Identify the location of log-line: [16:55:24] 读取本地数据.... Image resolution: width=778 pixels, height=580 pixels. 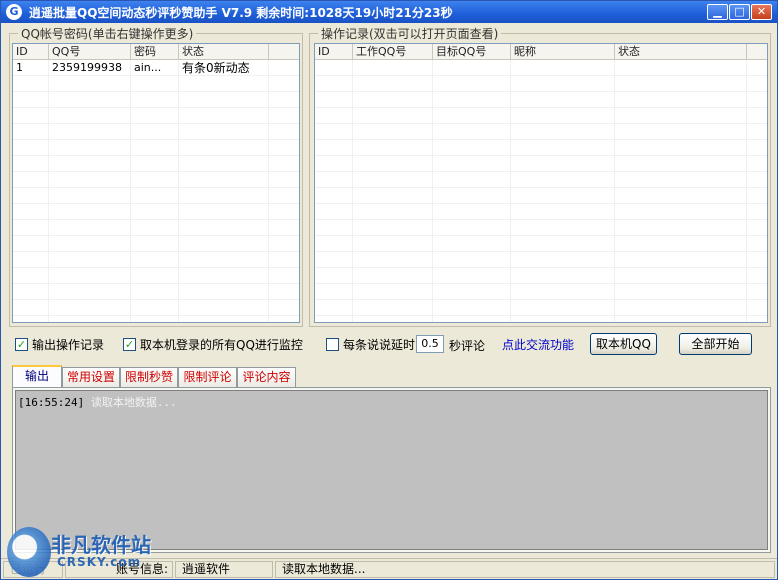
(391, 402).